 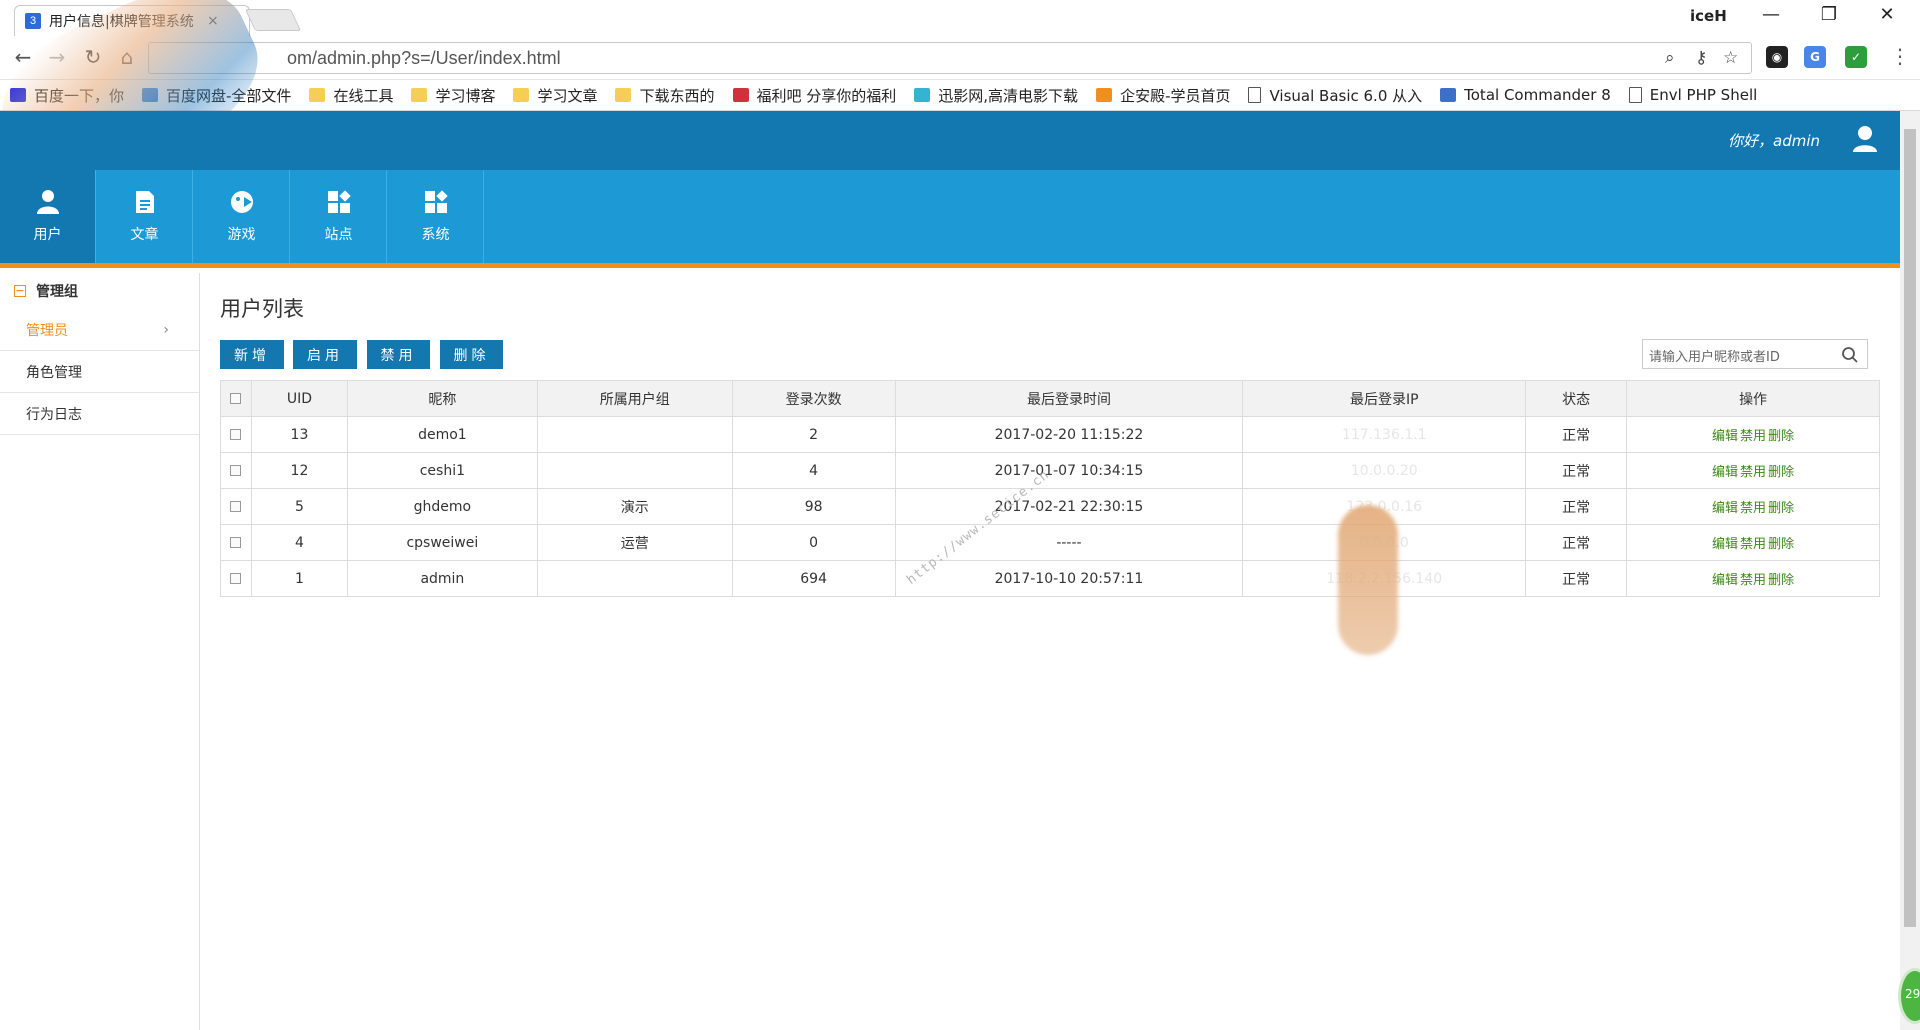 I want to click on search-input: 请输入用户昵称或者ID, so click(x=1714, y=355).